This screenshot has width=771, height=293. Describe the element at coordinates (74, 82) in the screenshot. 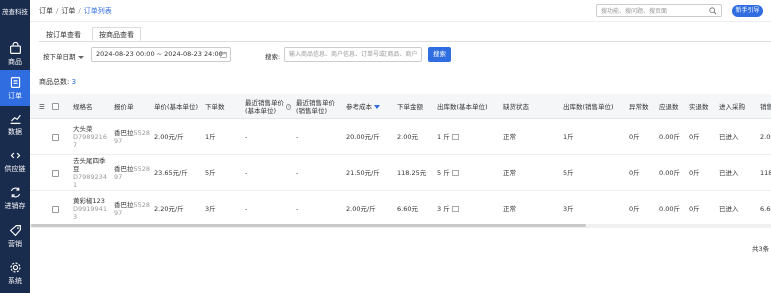

I see `product-total-count: 3` at that location.